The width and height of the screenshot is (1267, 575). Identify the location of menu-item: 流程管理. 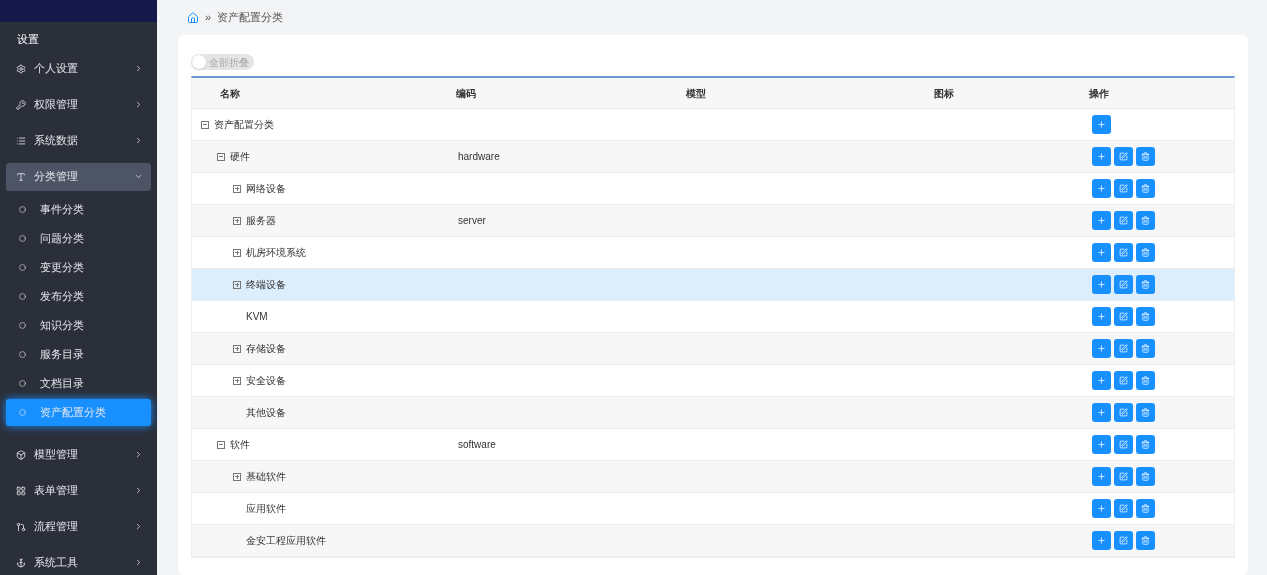
(78, 526).